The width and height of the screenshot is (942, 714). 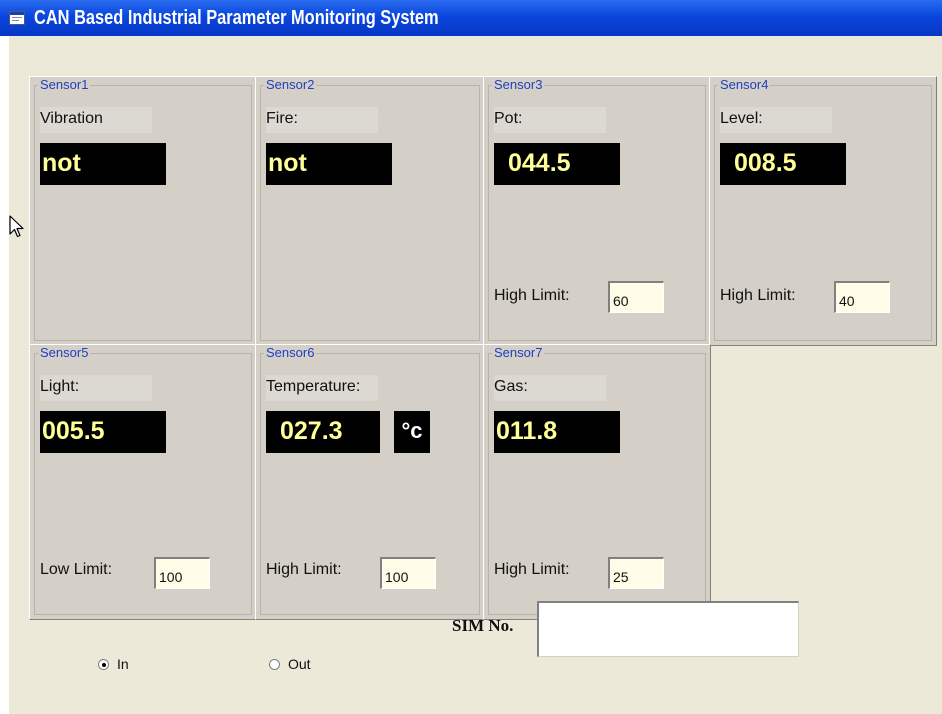 I want to click on sensor2-frame: Sensor2 Fire: not, so click(x=370, y=211).